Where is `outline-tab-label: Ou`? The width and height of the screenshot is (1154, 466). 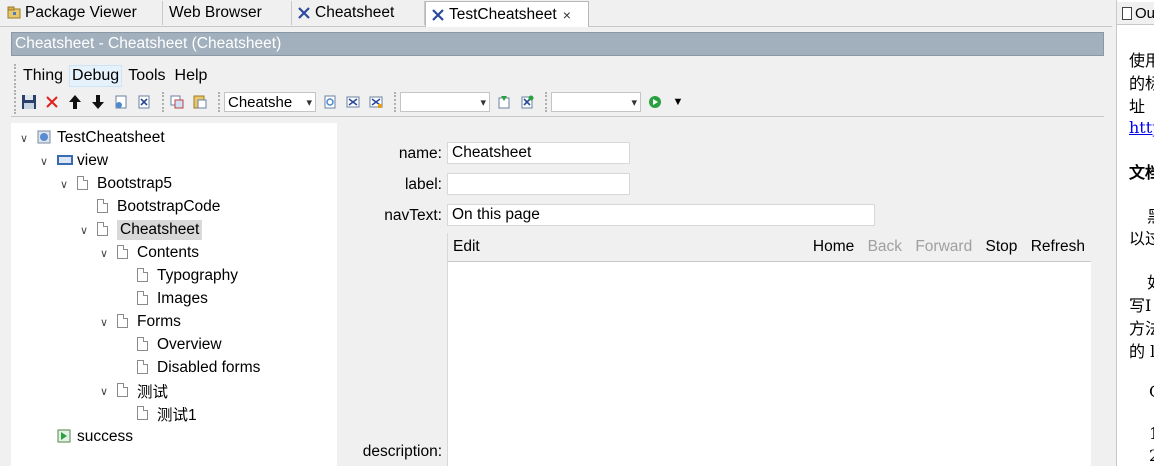
outline-tab-label: Ou is located at coordinates (1144, 13).